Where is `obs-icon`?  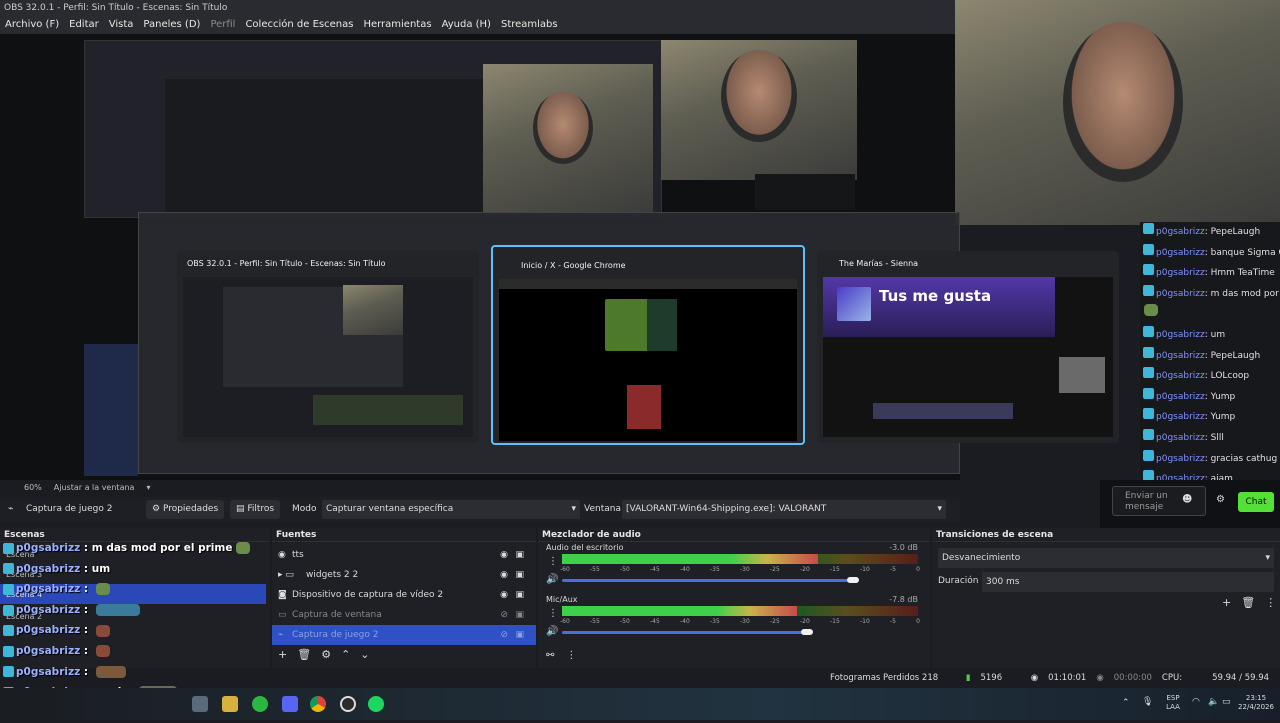
obs-icon is located at coordinates (348, 704).